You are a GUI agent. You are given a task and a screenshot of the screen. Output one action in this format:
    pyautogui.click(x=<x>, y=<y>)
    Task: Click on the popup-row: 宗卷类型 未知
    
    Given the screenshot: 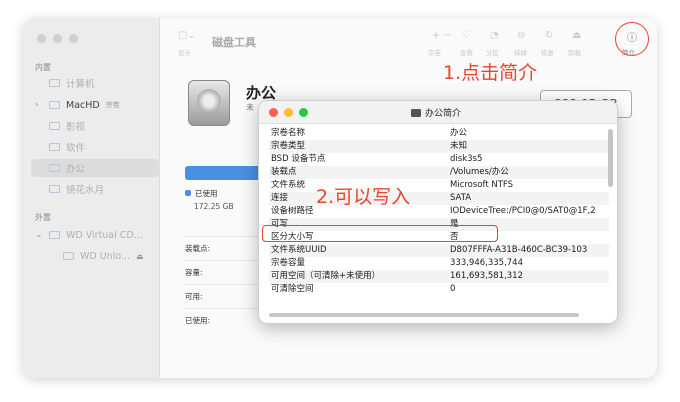 What is the action you would take?
    pyautogui.click(x=439, y=146)
    